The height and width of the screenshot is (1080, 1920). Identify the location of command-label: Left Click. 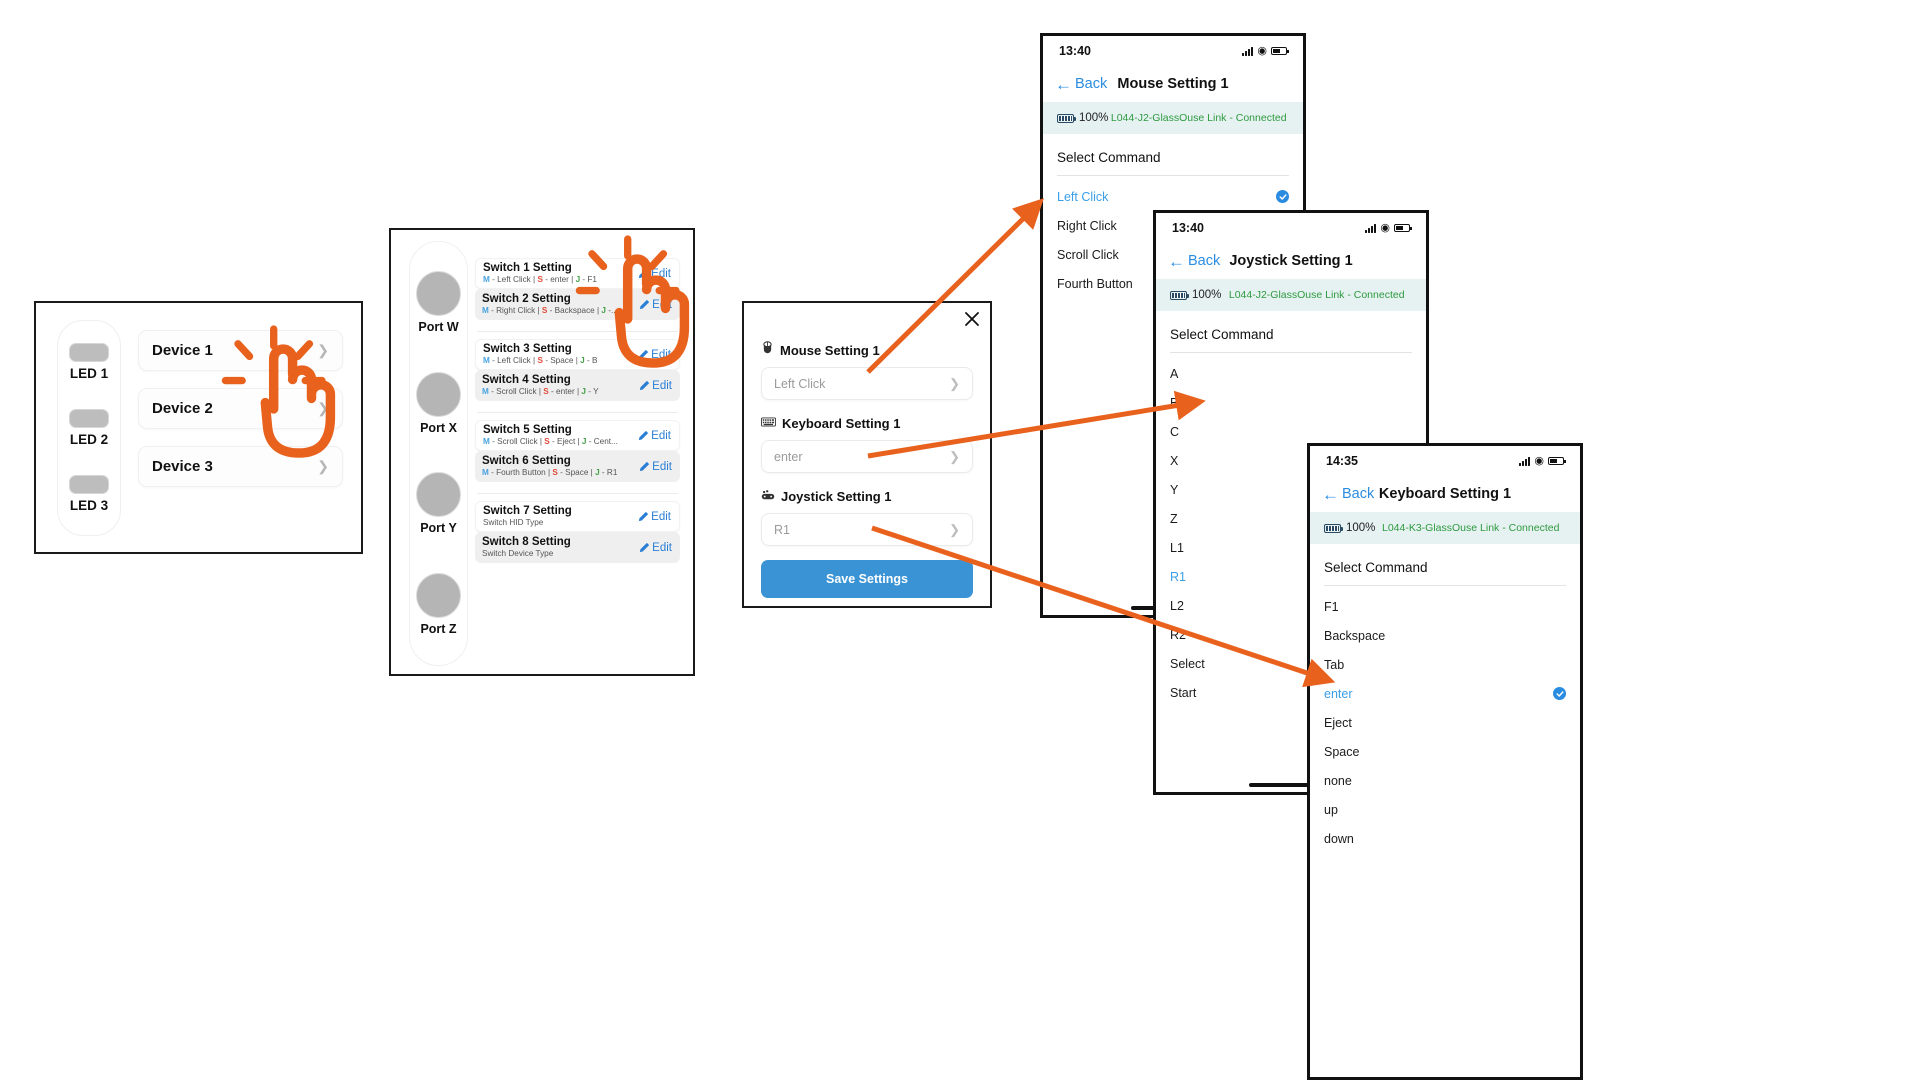
(1083, 196).